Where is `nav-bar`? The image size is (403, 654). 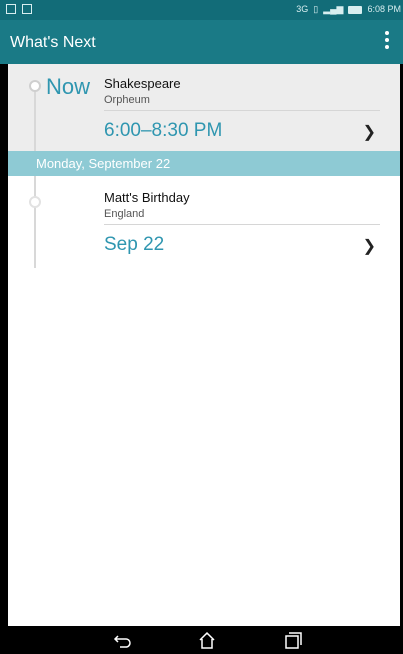
nav-bar is located at coordinates (201, 640).